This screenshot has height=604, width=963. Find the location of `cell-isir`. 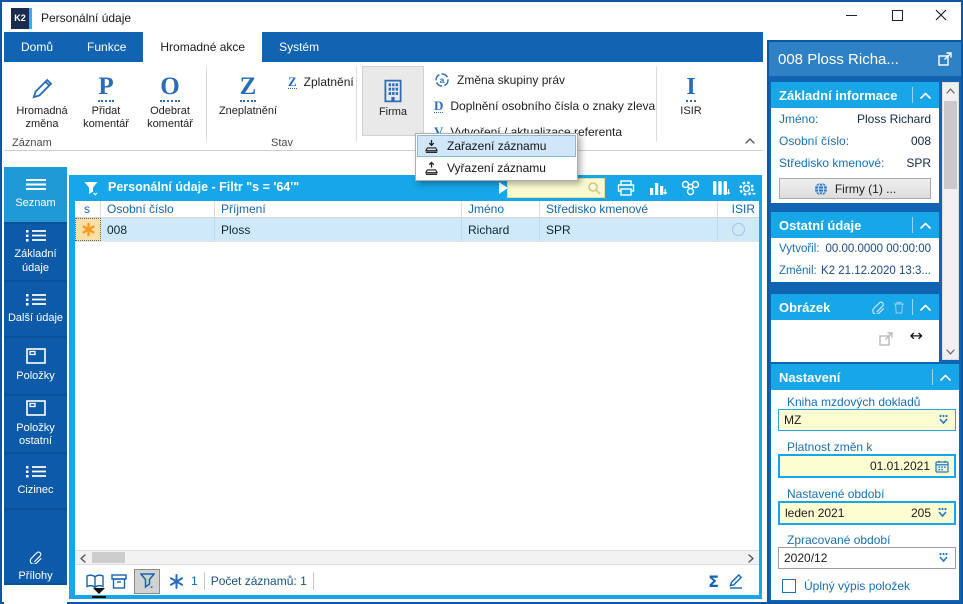

cell-isir is located at coordinates (738, 229).